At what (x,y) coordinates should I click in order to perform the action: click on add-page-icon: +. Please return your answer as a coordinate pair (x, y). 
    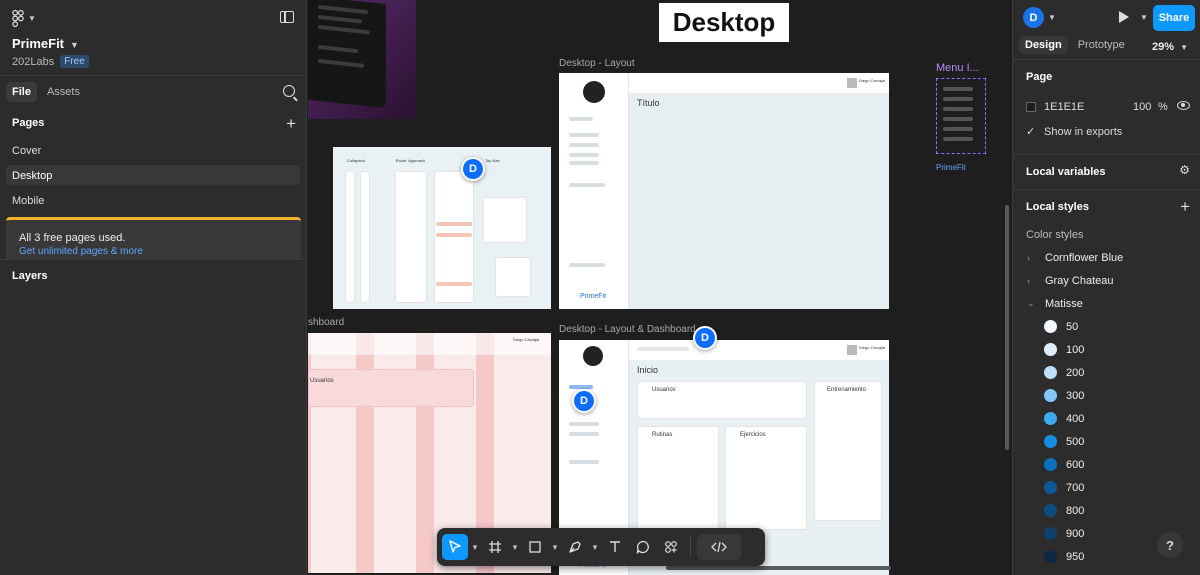
    Looking at the image, I should click on (291, 124).